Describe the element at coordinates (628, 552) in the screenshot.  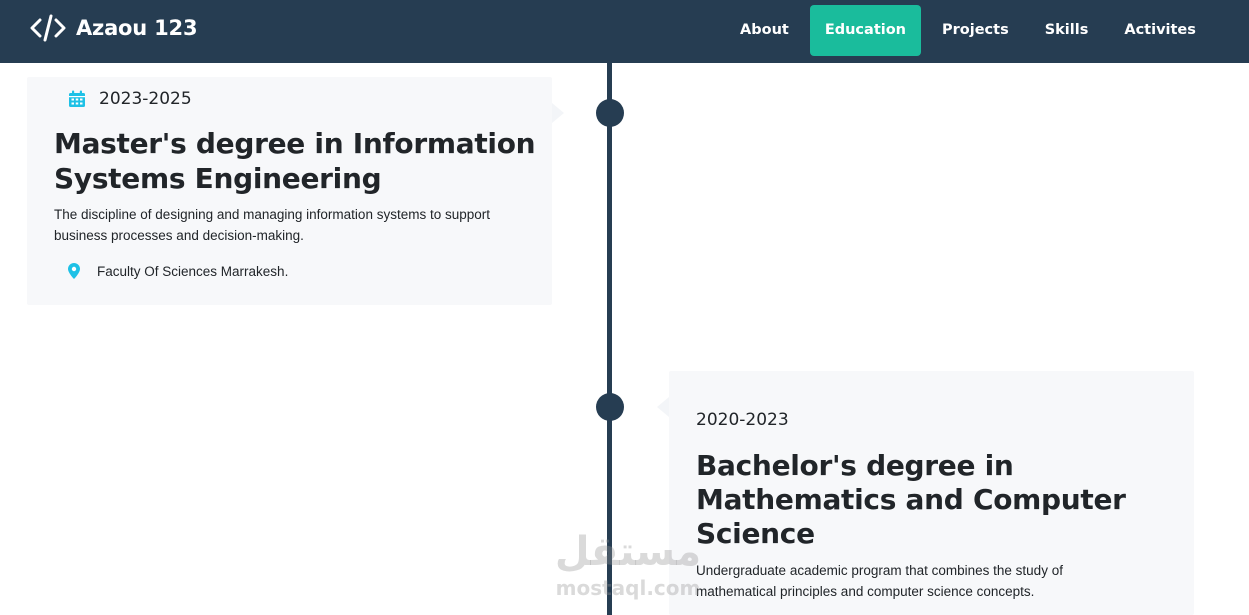
I see `watermark-main: مستقل` at that location.